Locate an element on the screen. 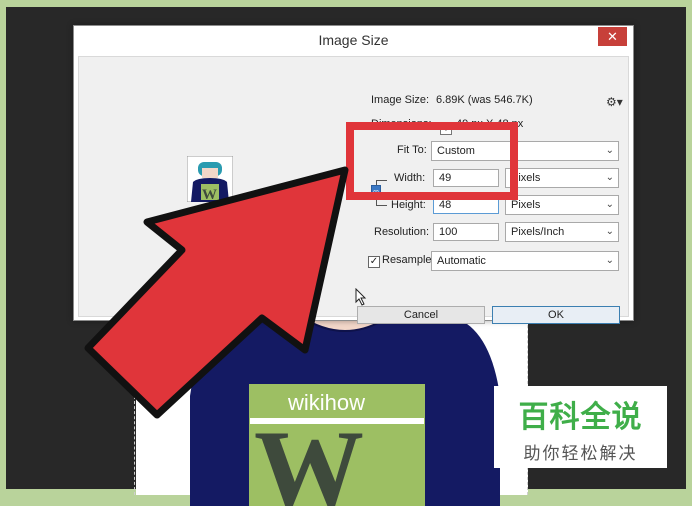  watermark-badge: 百科全说 助你轻松解决 is located at coordinates (580, 427).